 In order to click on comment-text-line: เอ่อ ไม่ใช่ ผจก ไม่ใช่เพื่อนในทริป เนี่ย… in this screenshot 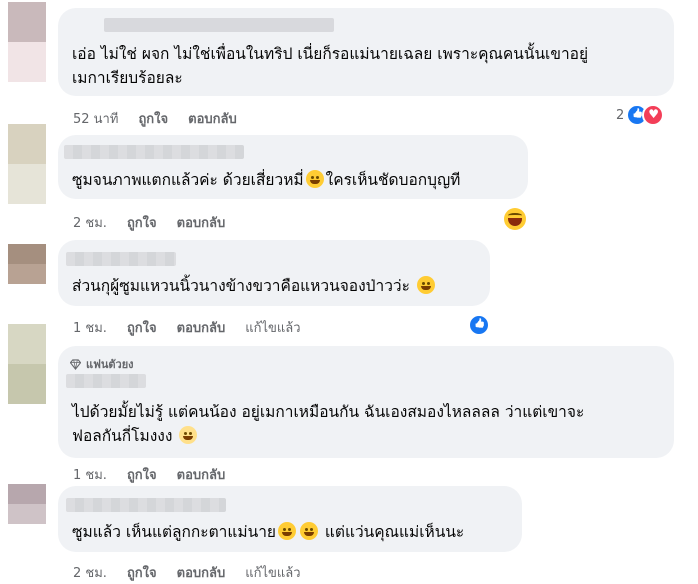, I will do `click(330, 54)`.